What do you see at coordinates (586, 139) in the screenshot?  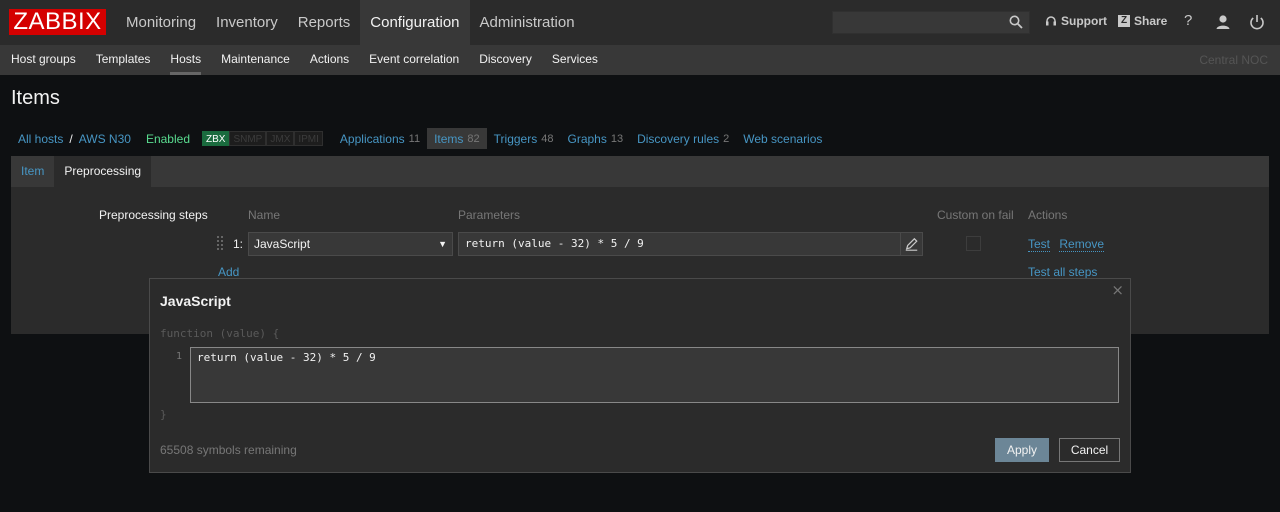 I see `graphs-link: Graphs` at bounding box center [586, 139].